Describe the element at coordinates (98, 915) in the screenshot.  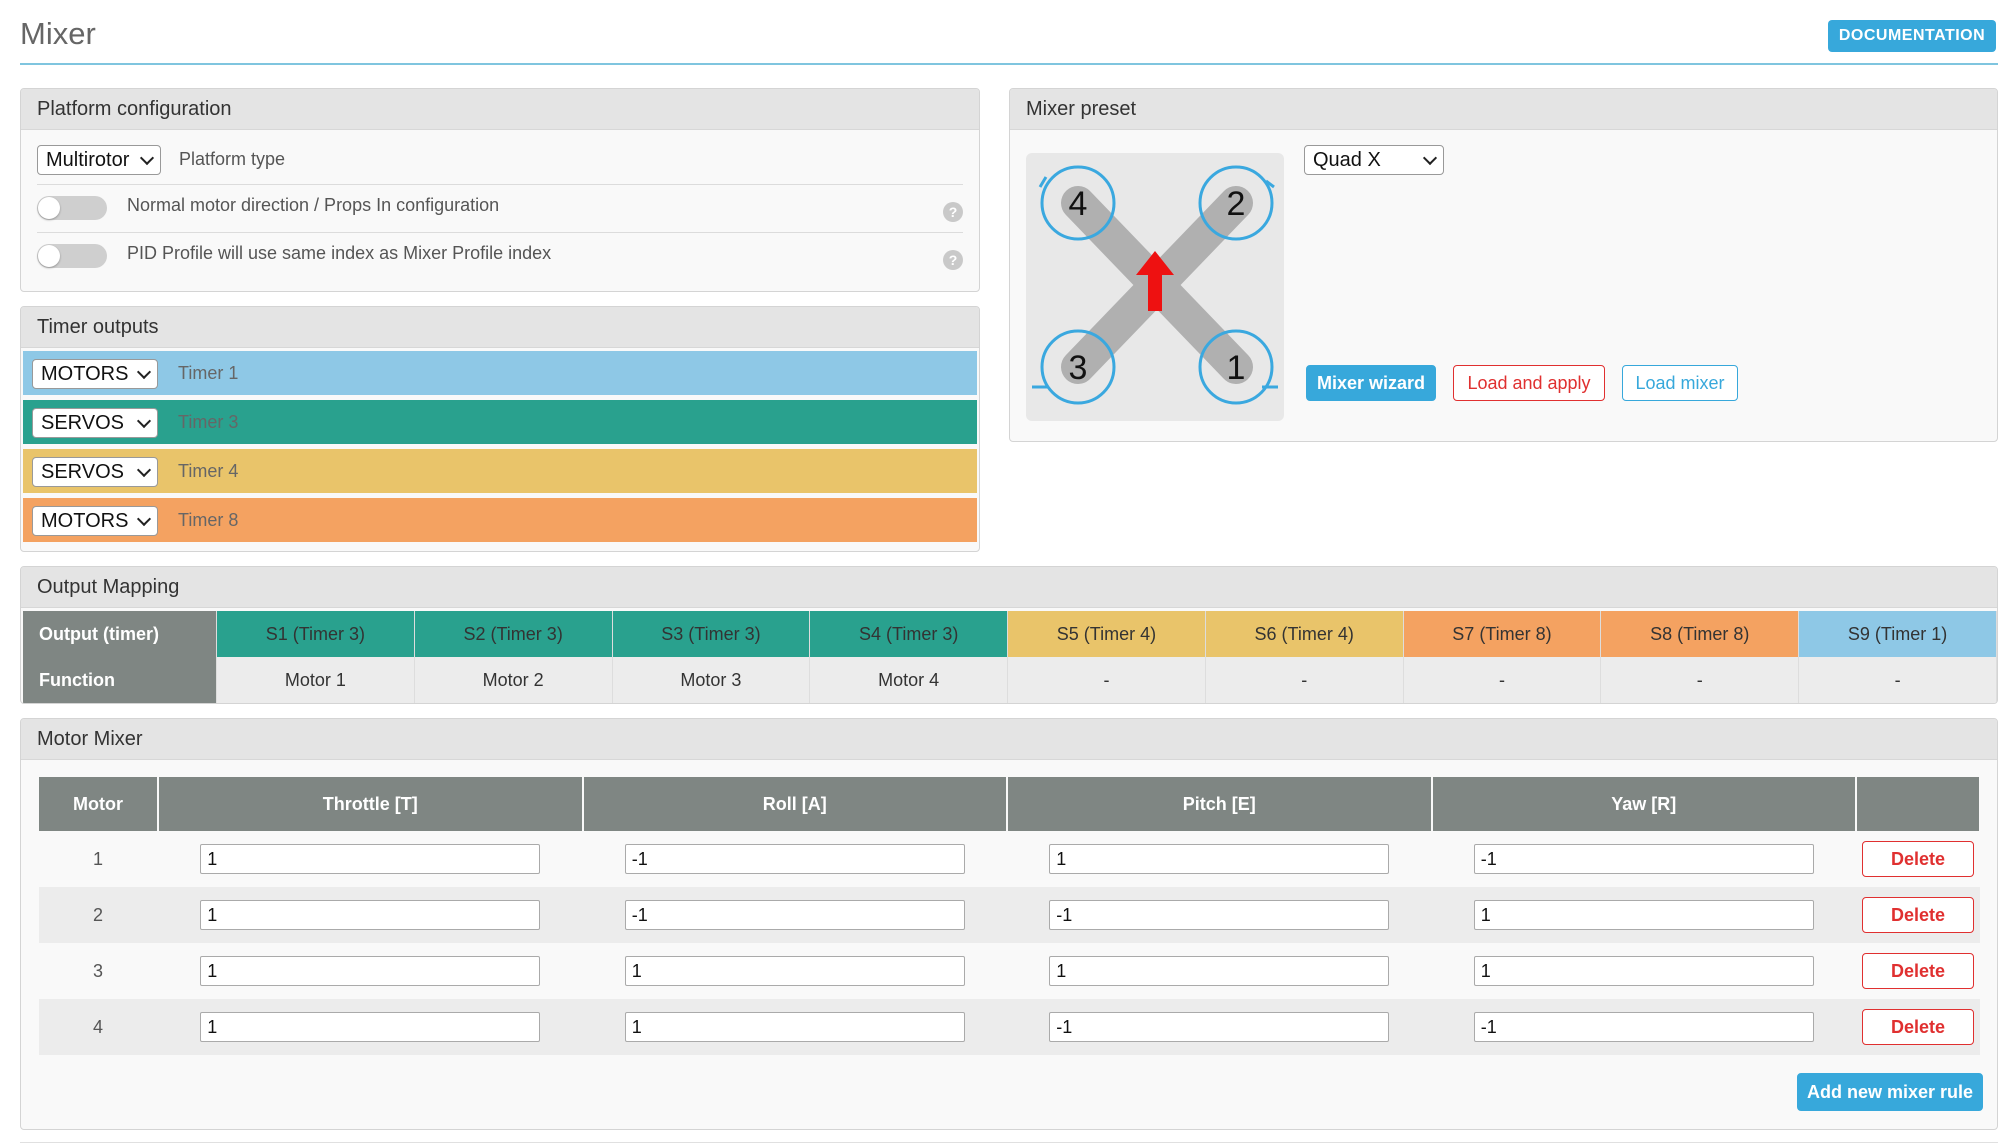
I see `motor-number: 2` at that location.